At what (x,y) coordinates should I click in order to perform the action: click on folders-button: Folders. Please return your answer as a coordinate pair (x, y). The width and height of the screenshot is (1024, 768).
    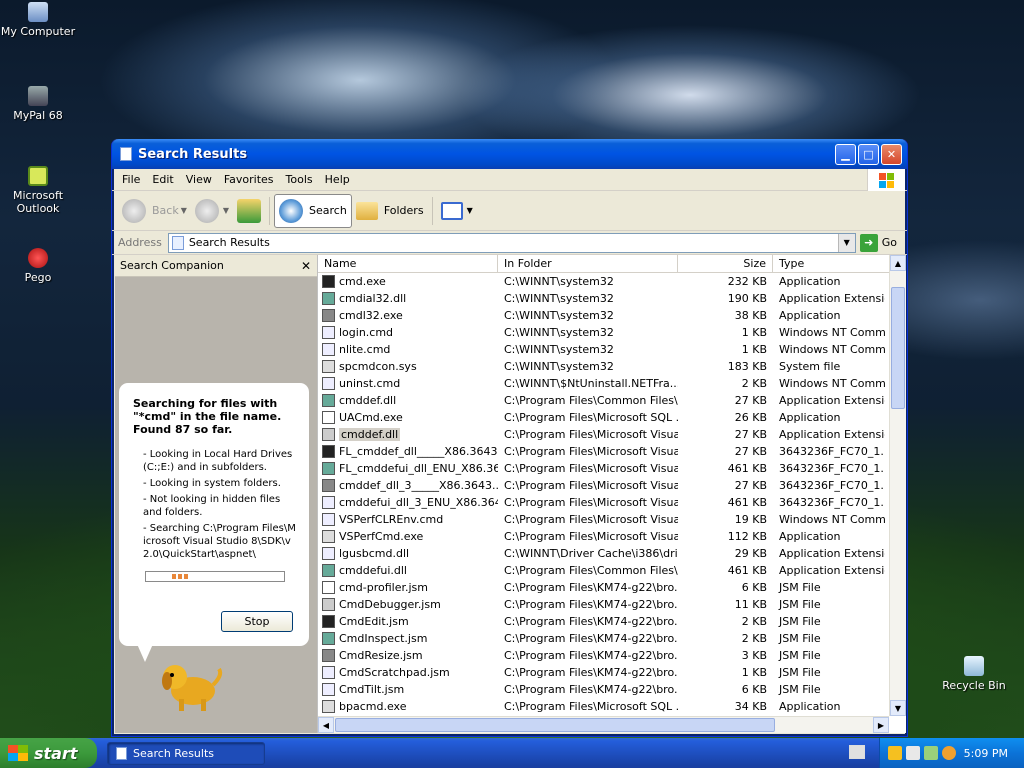
    Looking at the image, I should click on (390, 211).